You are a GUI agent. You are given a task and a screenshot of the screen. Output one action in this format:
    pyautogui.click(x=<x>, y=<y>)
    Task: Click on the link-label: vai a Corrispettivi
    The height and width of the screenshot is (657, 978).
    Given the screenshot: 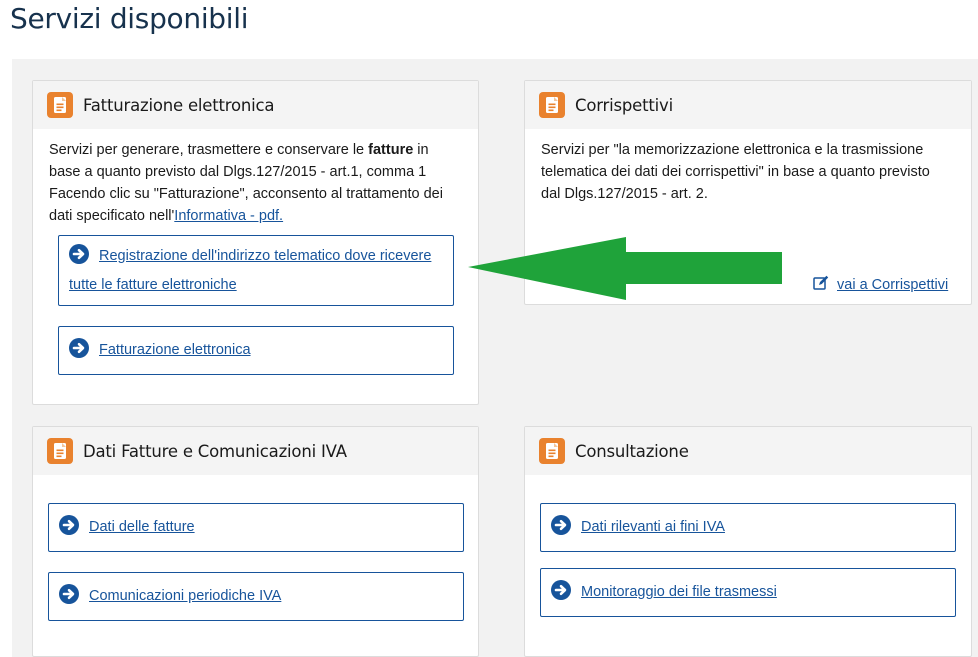 What is the action you would take?
    pyautogui.click(x=893, y=285)
    